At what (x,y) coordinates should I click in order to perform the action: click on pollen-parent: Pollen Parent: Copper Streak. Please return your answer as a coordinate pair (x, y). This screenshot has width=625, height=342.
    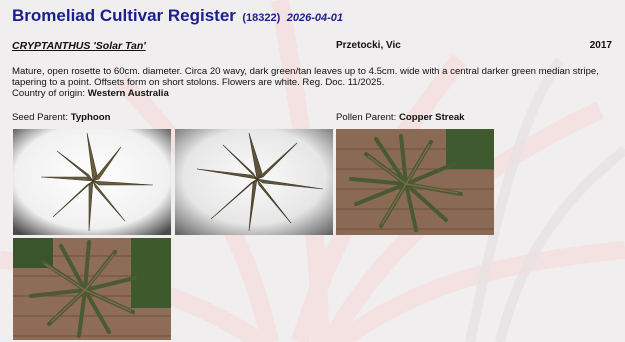
    Looking at the image, I should click on (400, 117).